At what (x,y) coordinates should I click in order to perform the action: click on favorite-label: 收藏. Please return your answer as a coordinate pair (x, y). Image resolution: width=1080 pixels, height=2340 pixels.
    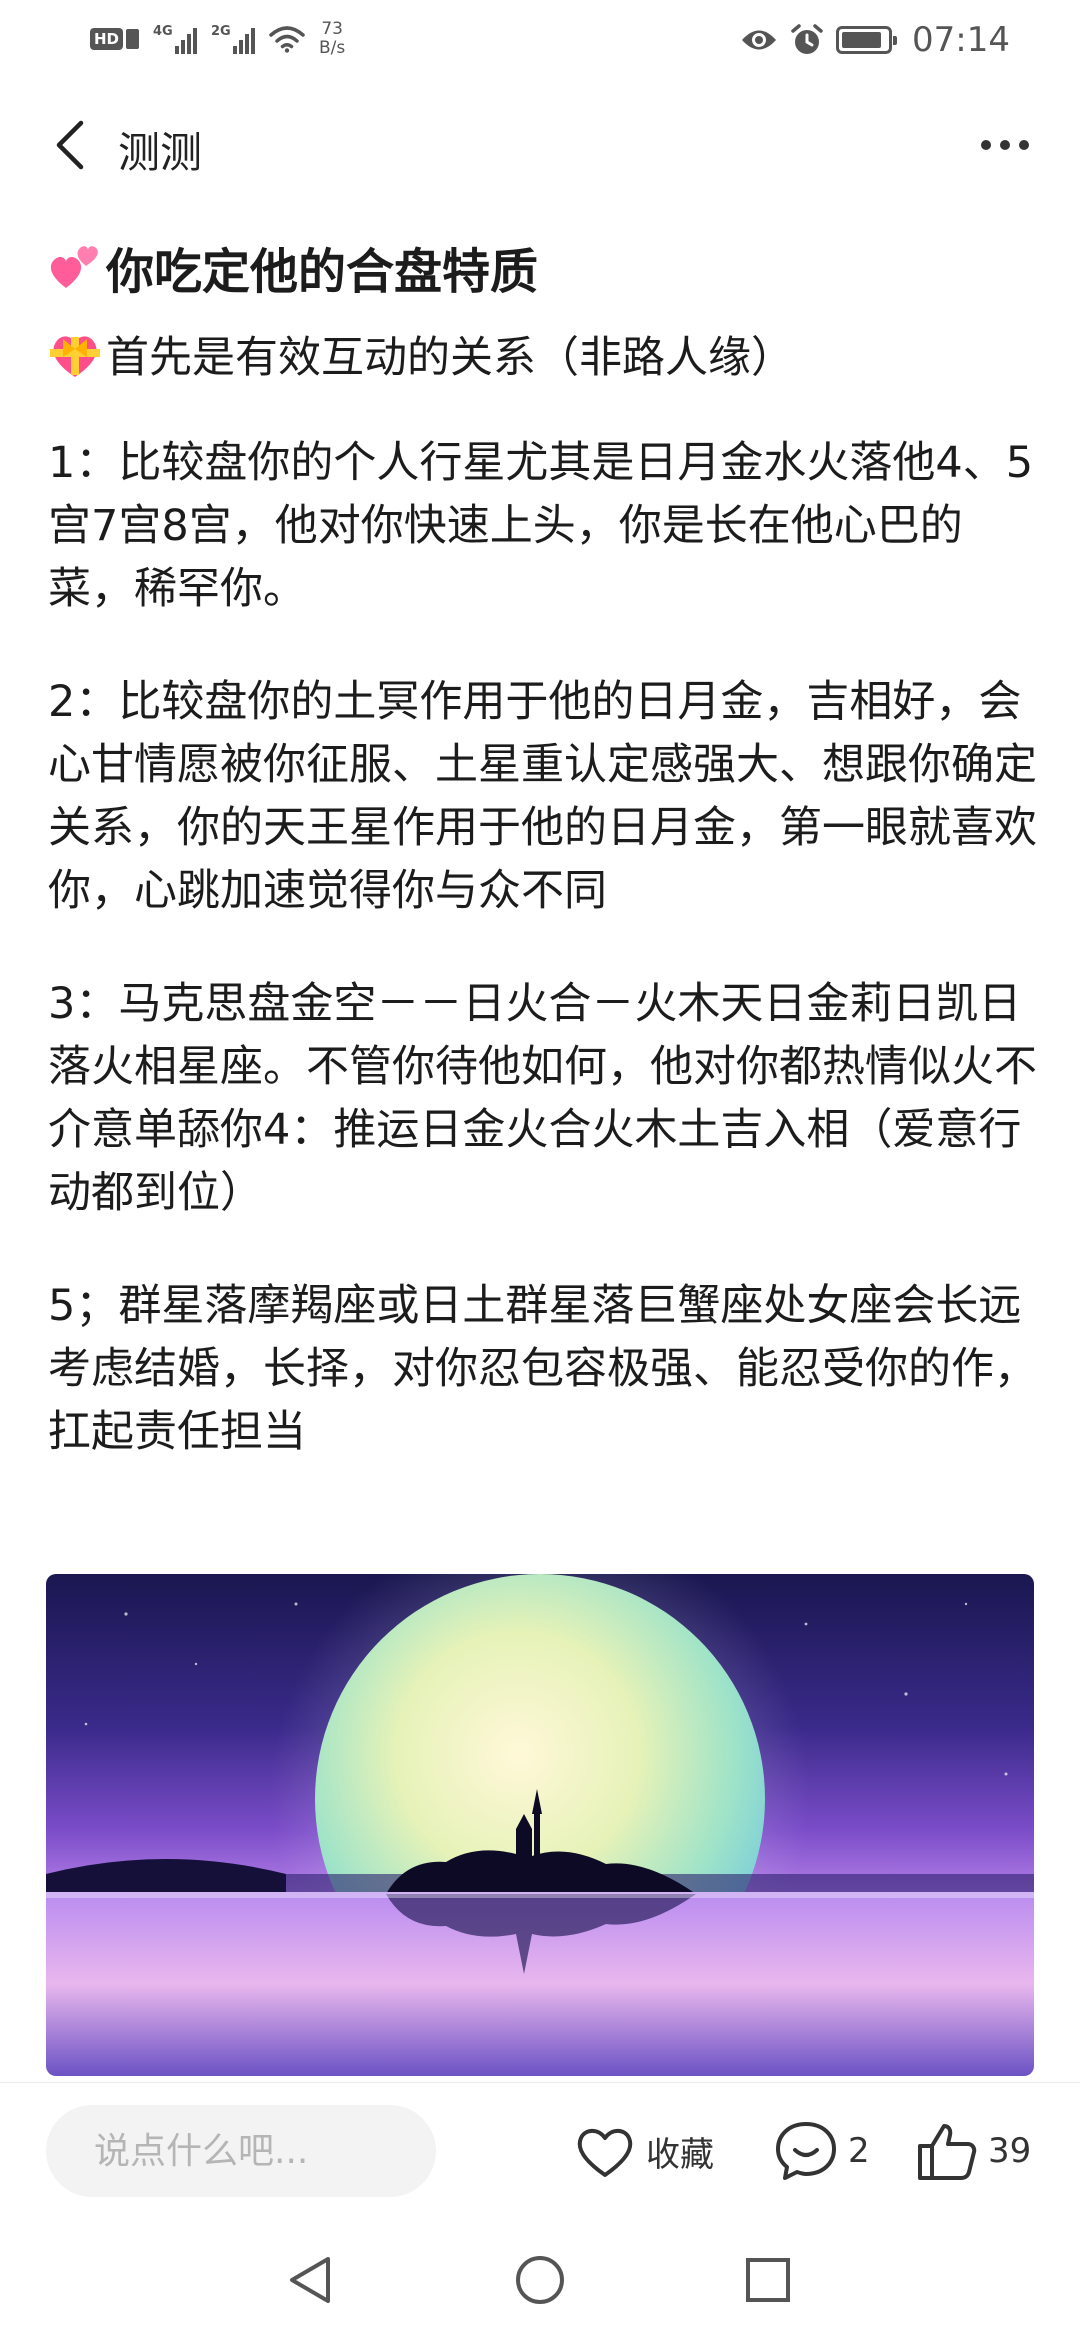
    Looking at the image, I should click on (680, 2154).